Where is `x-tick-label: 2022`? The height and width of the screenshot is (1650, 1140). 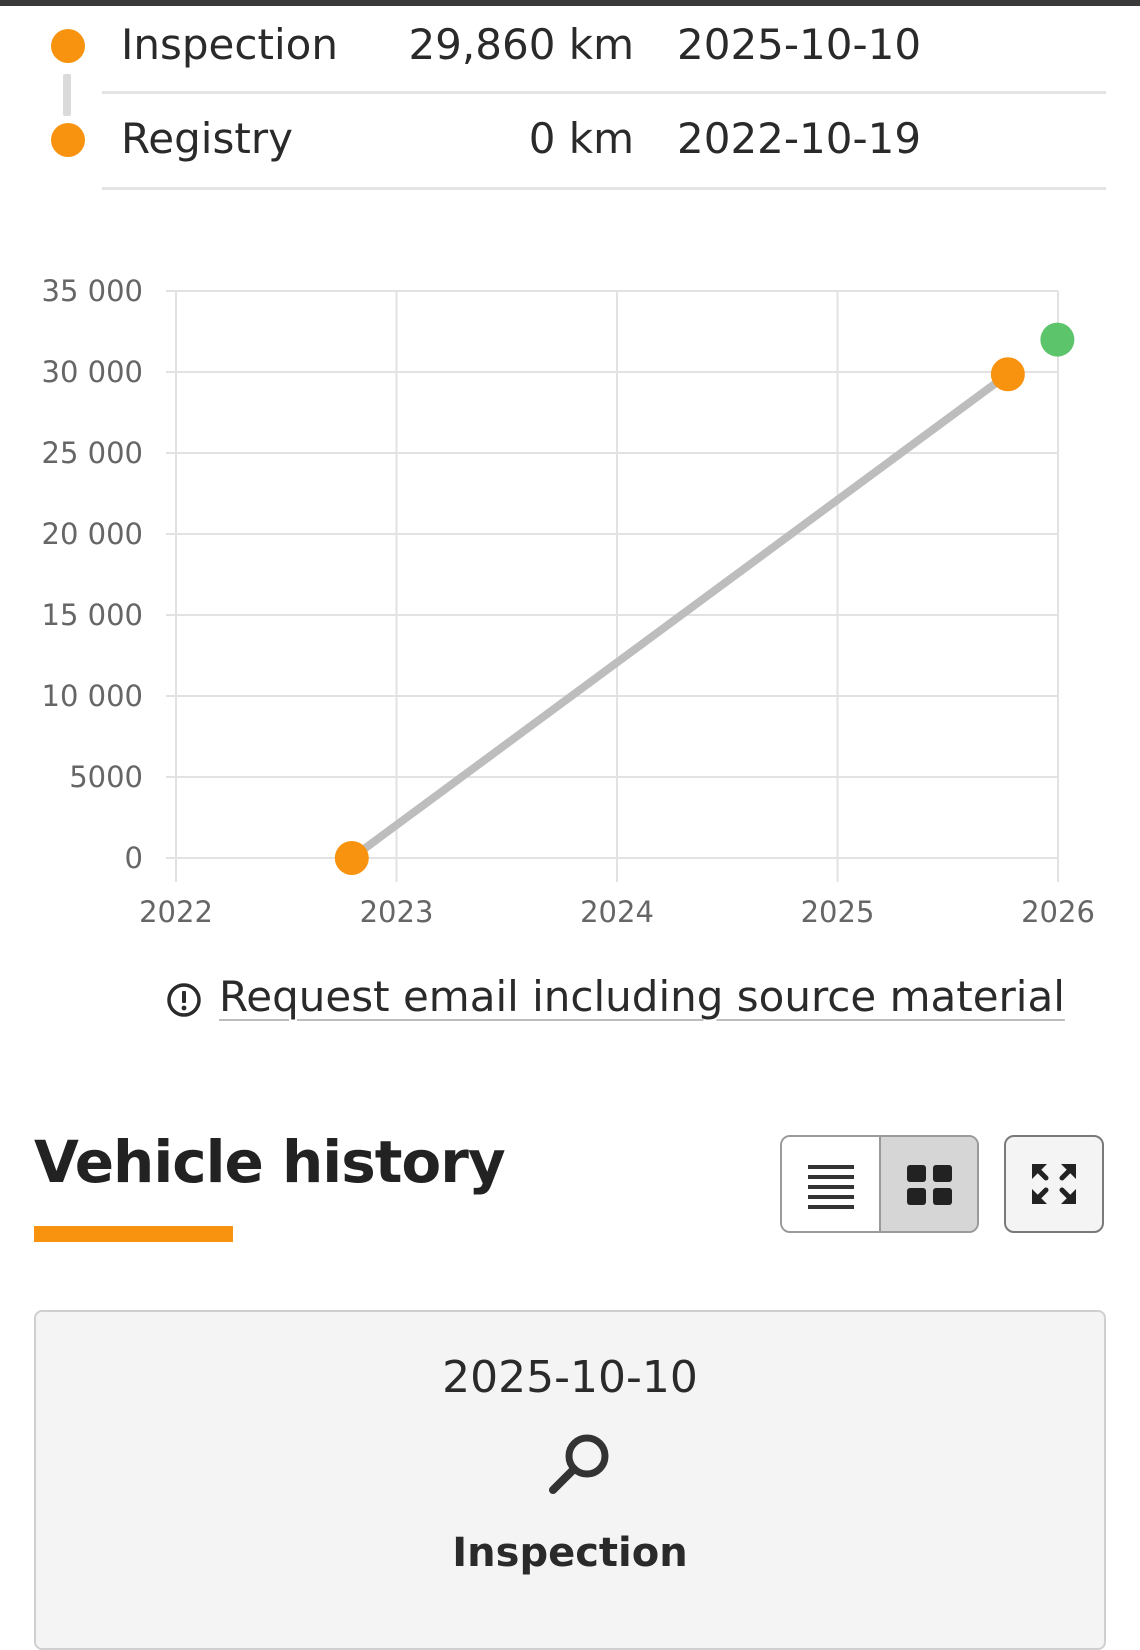 x-tick-label: 2022 is located at coordinates (176, 912).